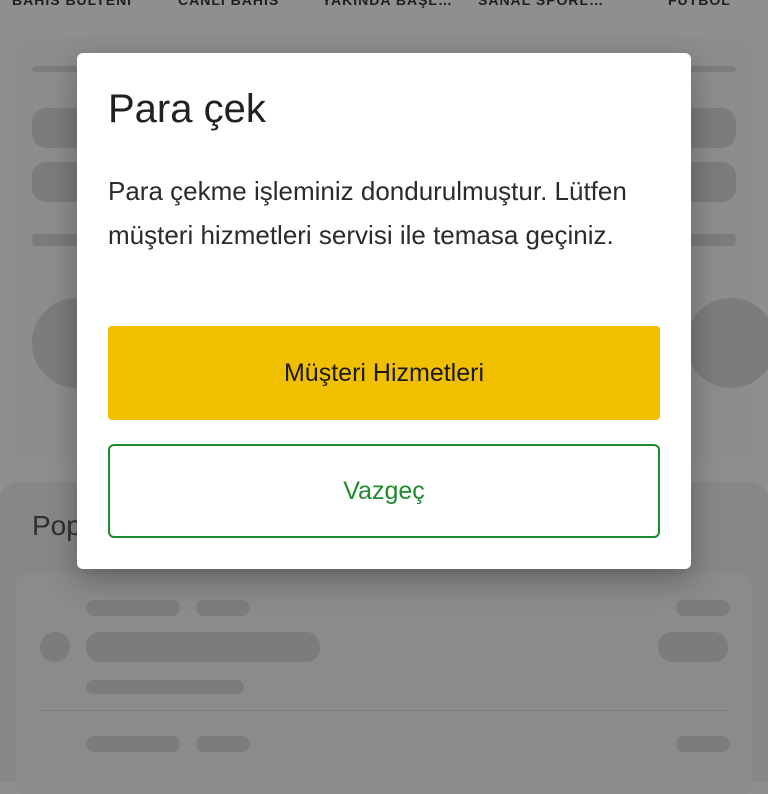 Image resolution: width=768 pixels, height=794 pixels. What do you see at coordinates (57, 525) in the screenshot?
I see `popular-section-title: Pop` at bounding box center [57, 525].